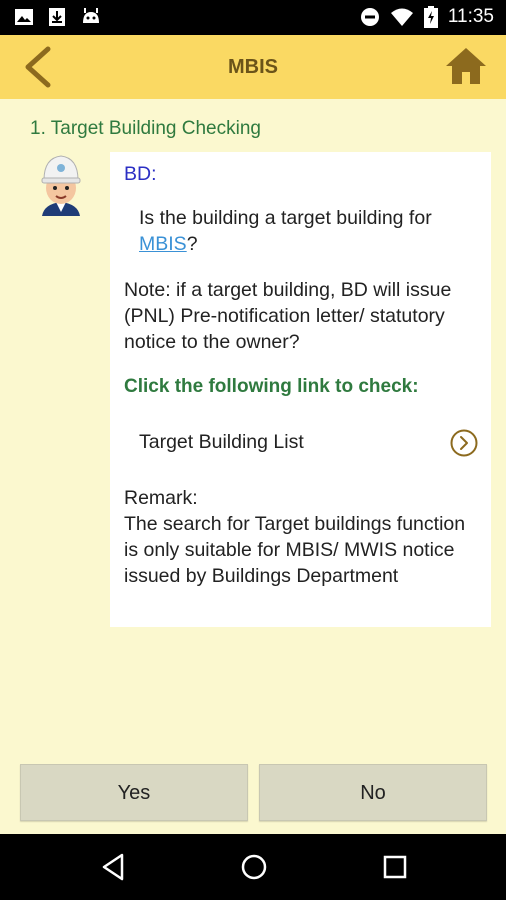 This screenshot has width=506, height=900. I want to click on status-bar: 11:35, so click(253, 17).